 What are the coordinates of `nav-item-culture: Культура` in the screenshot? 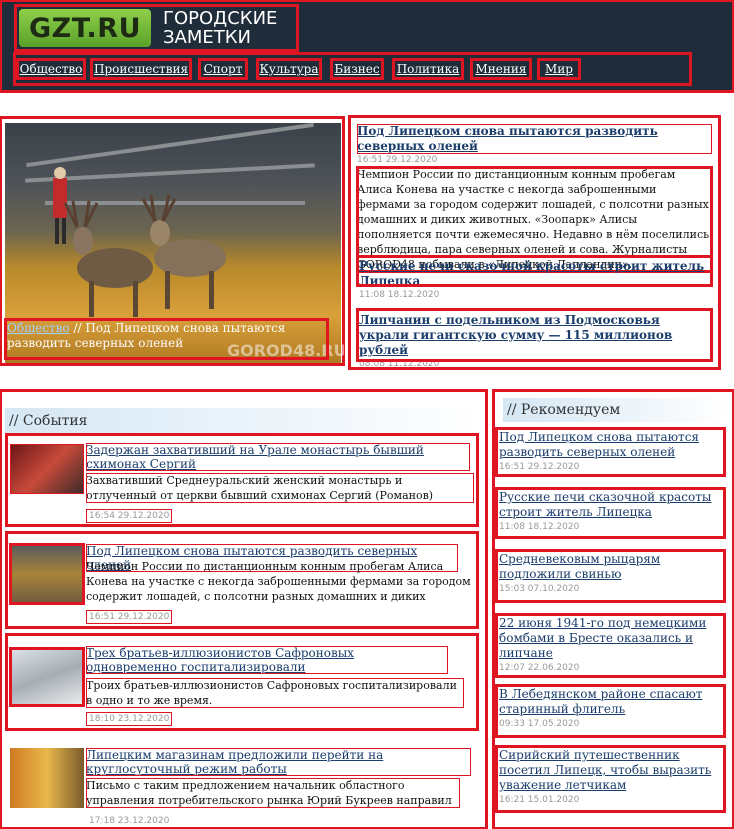 It's located at (289, 69).